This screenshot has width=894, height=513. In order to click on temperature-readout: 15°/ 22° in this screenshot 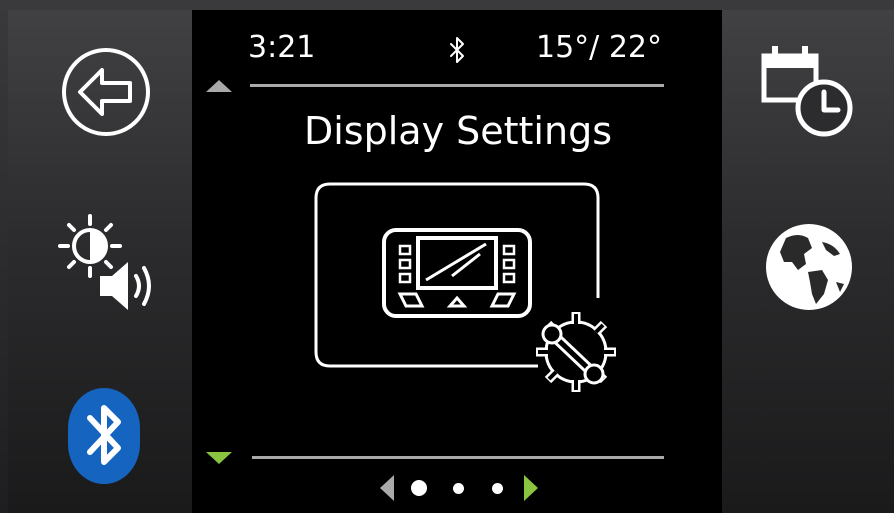, I will do `click(599, 47)`.